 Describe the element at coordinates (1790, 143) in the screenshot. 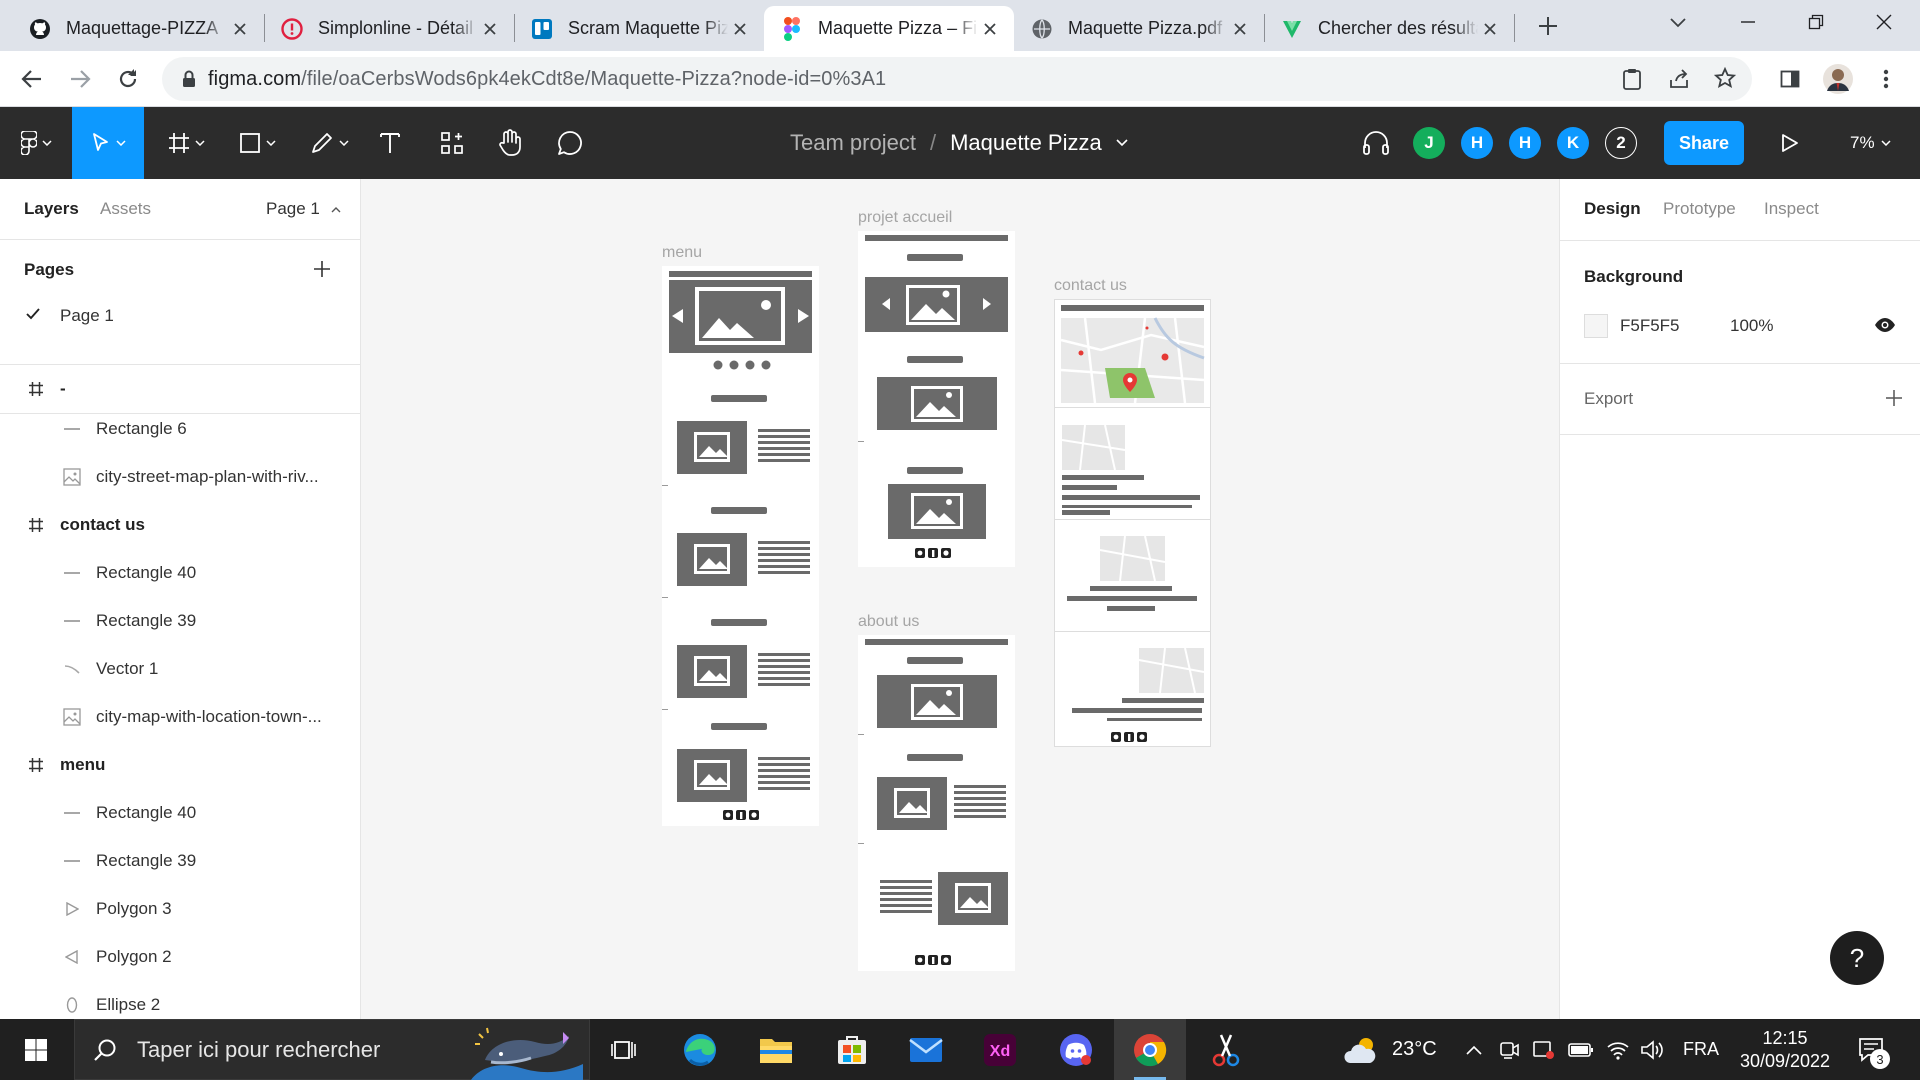

I see `present-button` at that location.